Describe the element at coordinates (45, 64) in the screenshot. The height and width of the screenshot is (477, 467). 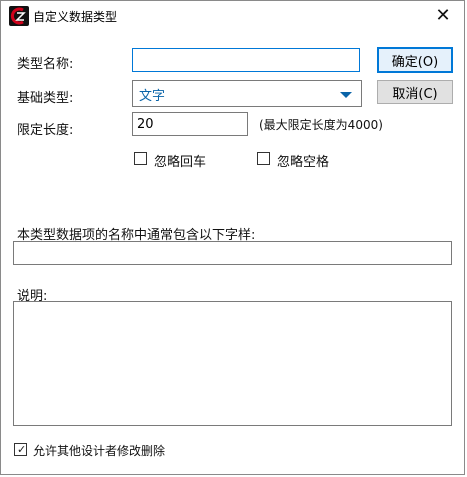
I see `type-name-label: 类型名称:` at that location.